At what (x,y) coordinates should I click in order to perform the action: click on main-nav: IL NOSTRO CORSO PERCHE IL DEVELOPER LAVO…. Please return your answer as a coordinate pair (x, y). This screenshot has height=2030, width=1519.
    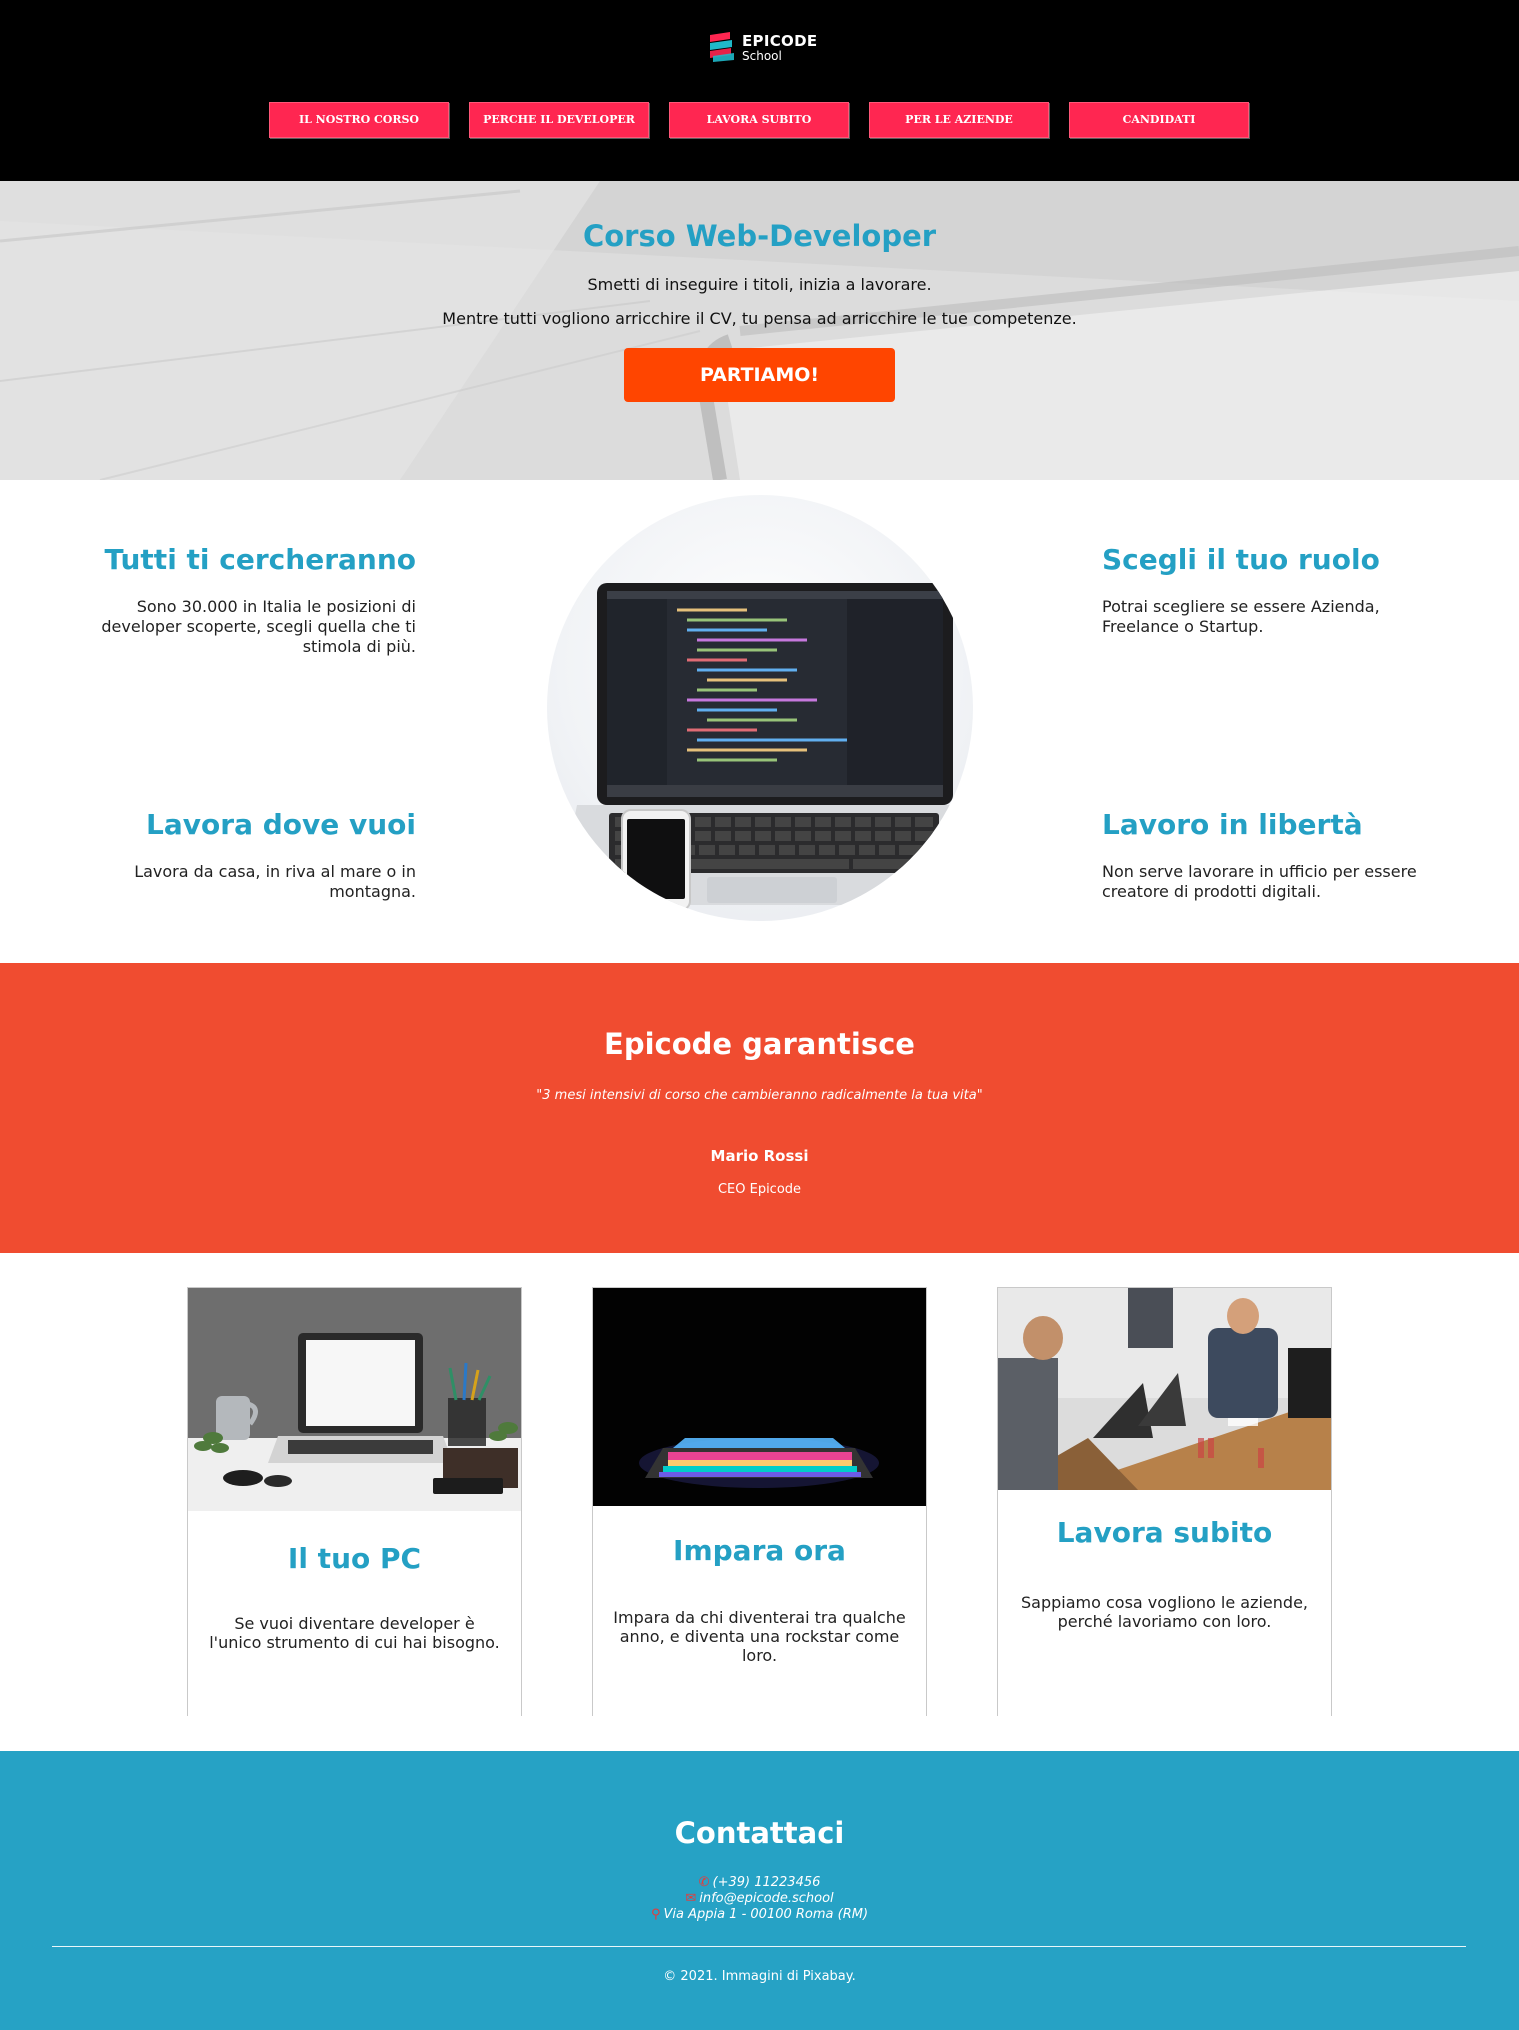
    Looking at the image, I should click on (759, 120).